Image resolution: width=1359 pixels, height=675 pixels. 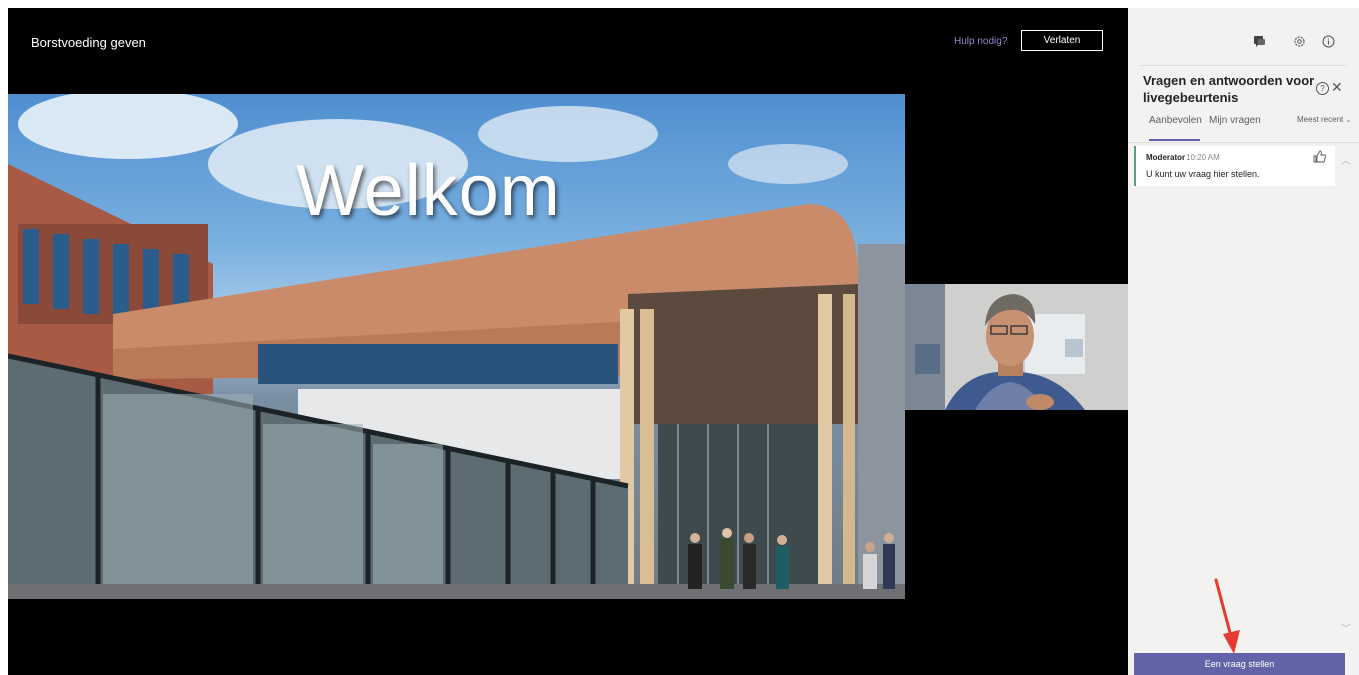 I want to click on tab-aanbevolen: Aanbevolen, so click(x=1175, y=120).